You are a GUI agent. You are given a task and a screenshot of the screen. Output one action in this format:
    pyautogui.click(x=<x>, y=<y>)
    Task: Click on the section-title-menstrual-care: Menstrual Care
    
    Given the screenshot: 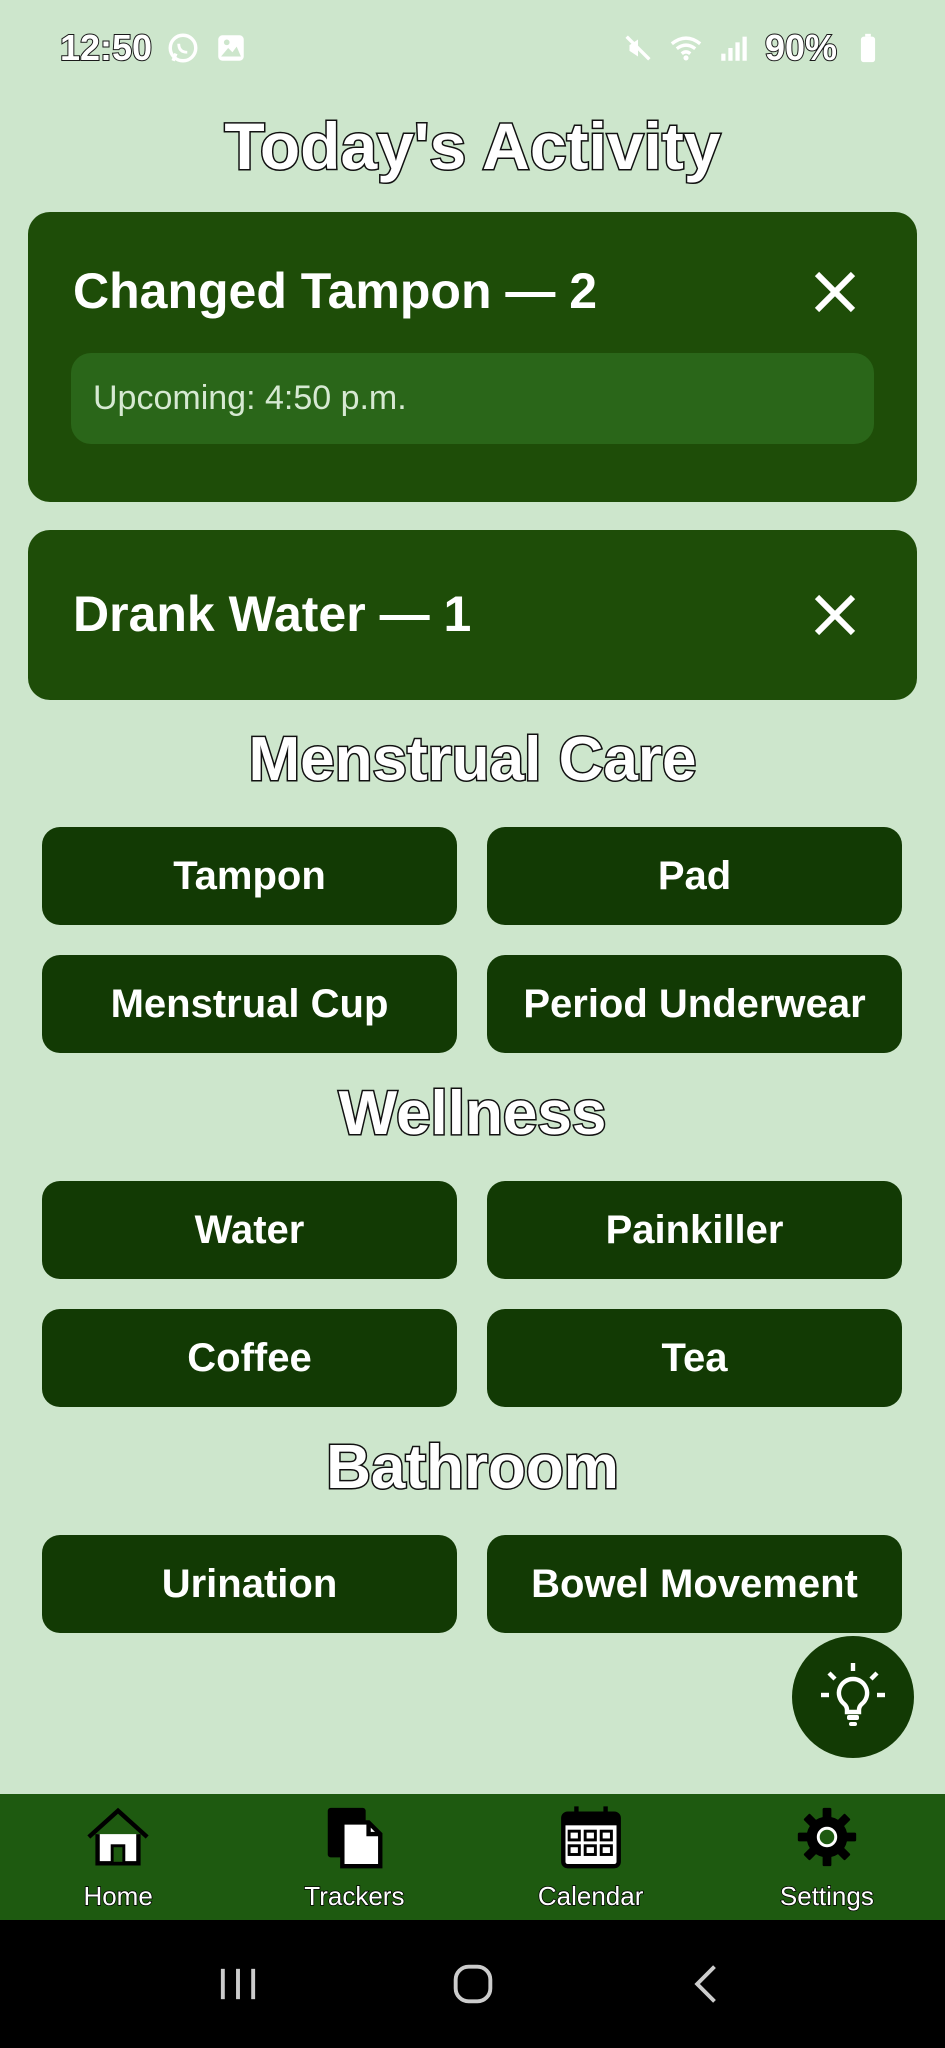 What is the action you would take?
    pyautogui.click(x=472, y=760)
    